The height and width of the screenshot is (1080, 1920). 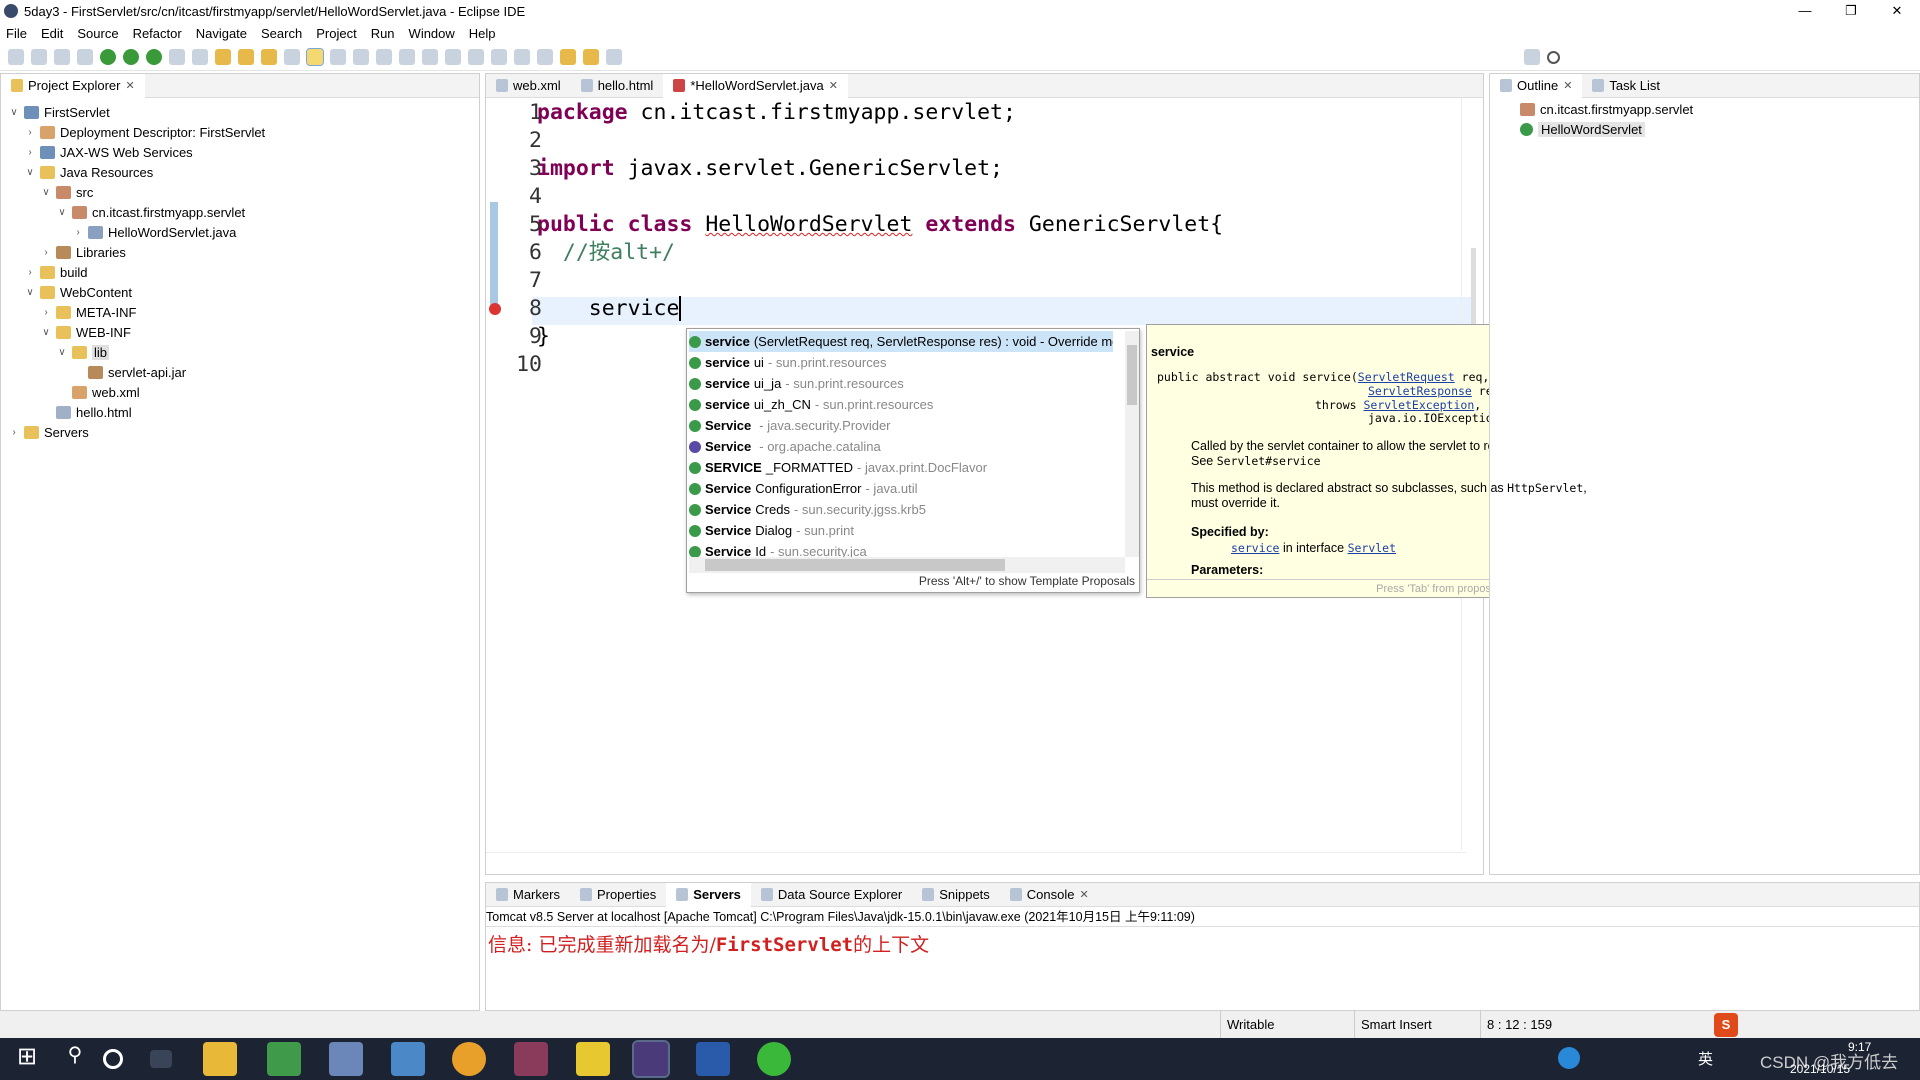 I want to click on tree-item: servlet-api.jar, so click(x=129, y=372).